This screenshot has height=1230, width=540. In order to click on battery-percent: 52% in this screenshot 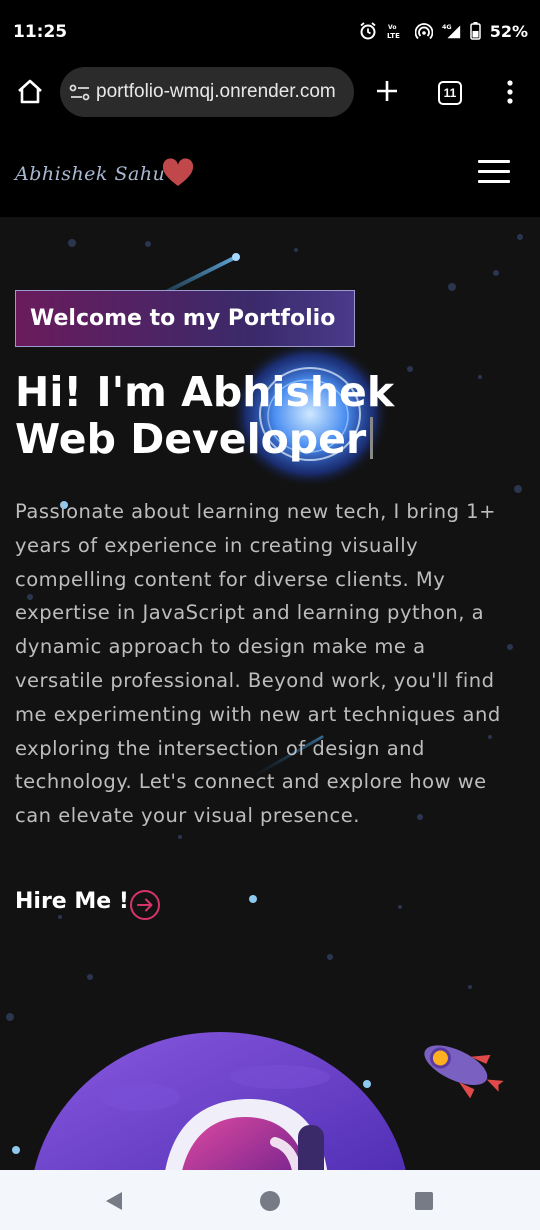, I will do `click(508, 31)`.